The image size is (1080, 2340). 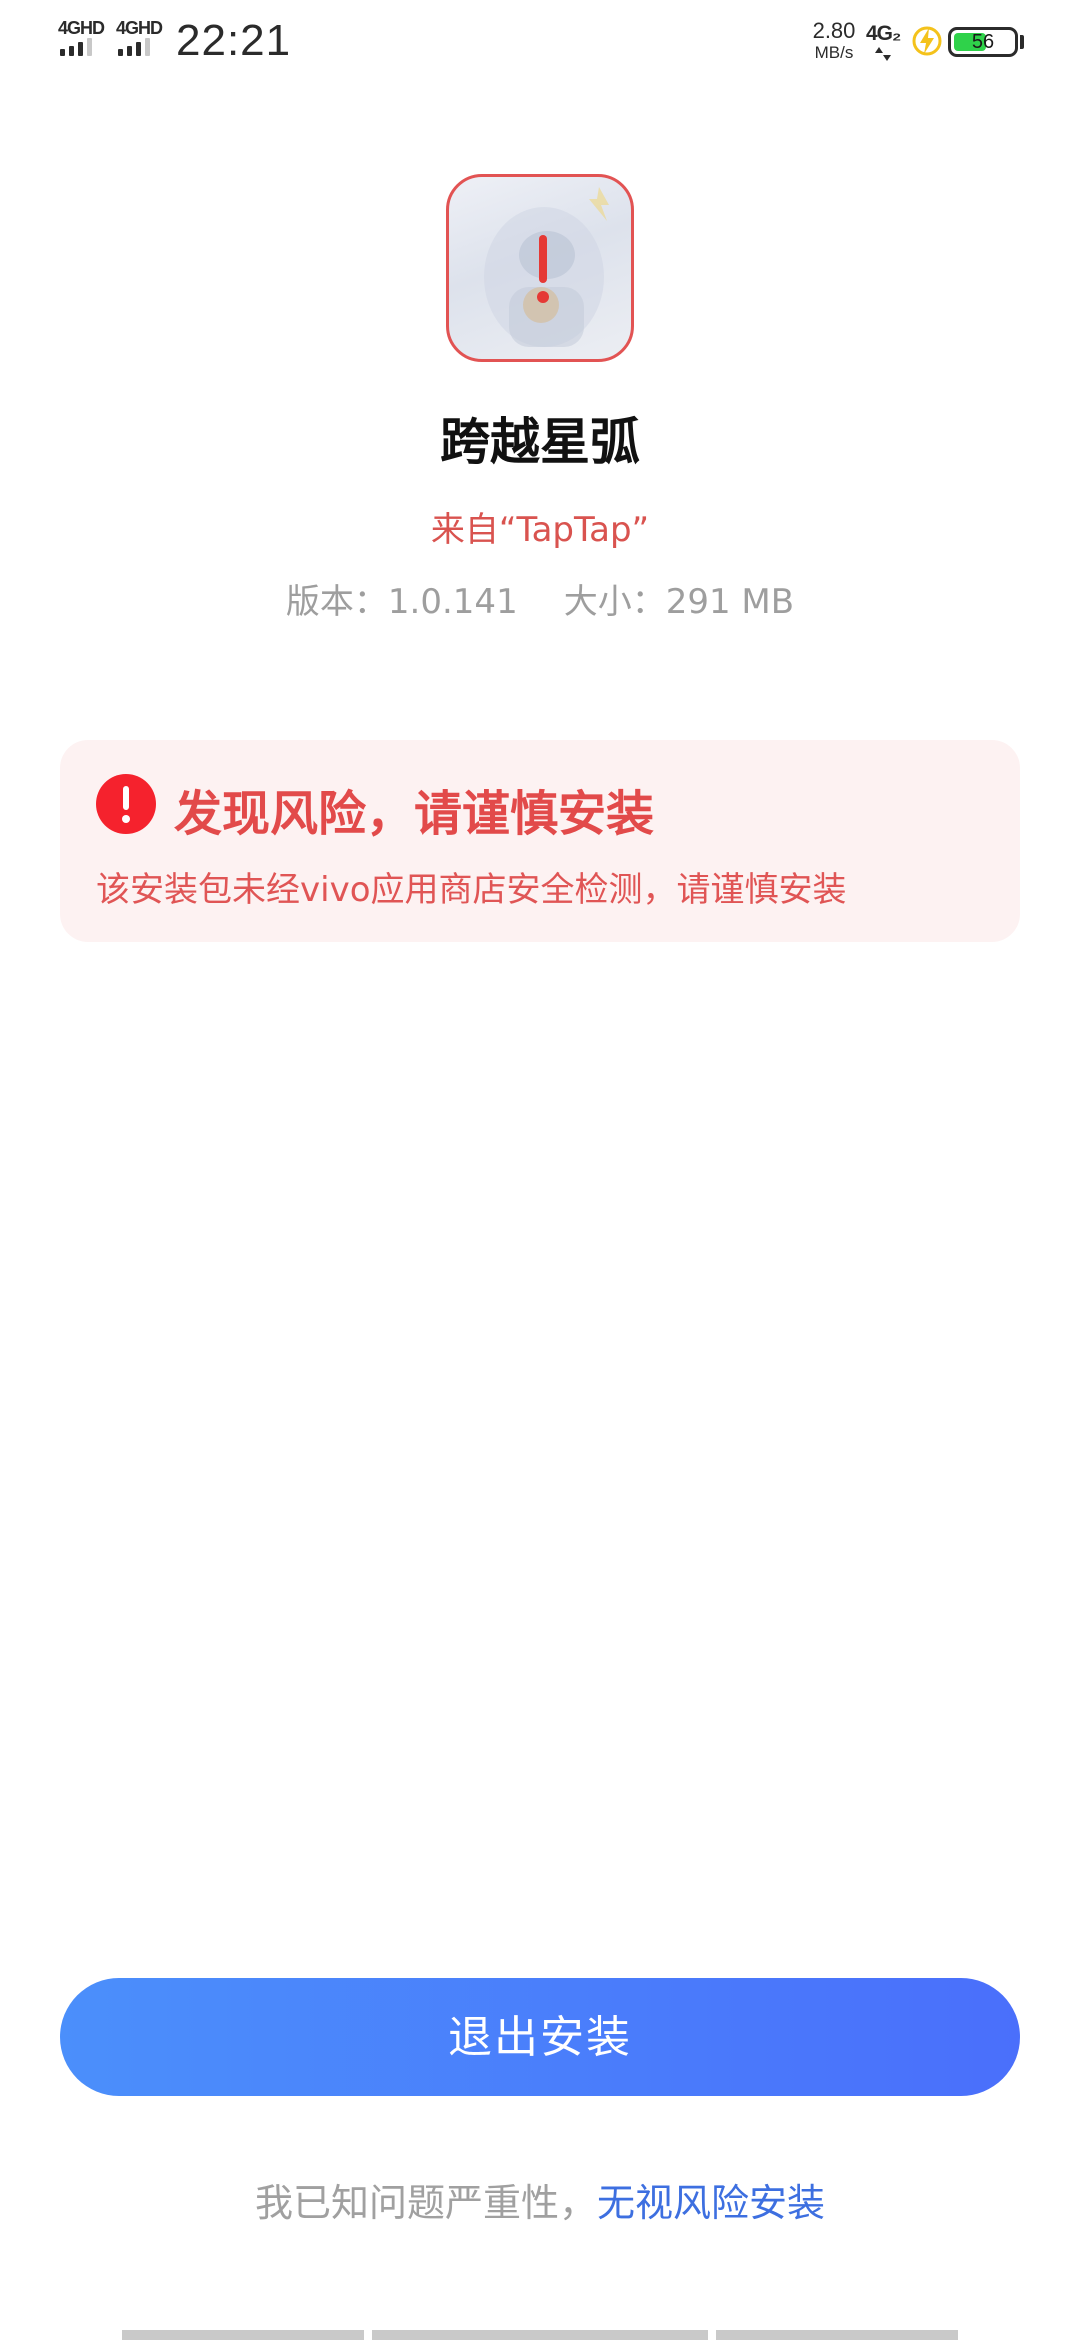 I want to click on risk-warning-card: 发现风险，请谨慎安装 该安装包未经vivo应用商店安全检测，请谨慎安装, so click(x=540, y=841).